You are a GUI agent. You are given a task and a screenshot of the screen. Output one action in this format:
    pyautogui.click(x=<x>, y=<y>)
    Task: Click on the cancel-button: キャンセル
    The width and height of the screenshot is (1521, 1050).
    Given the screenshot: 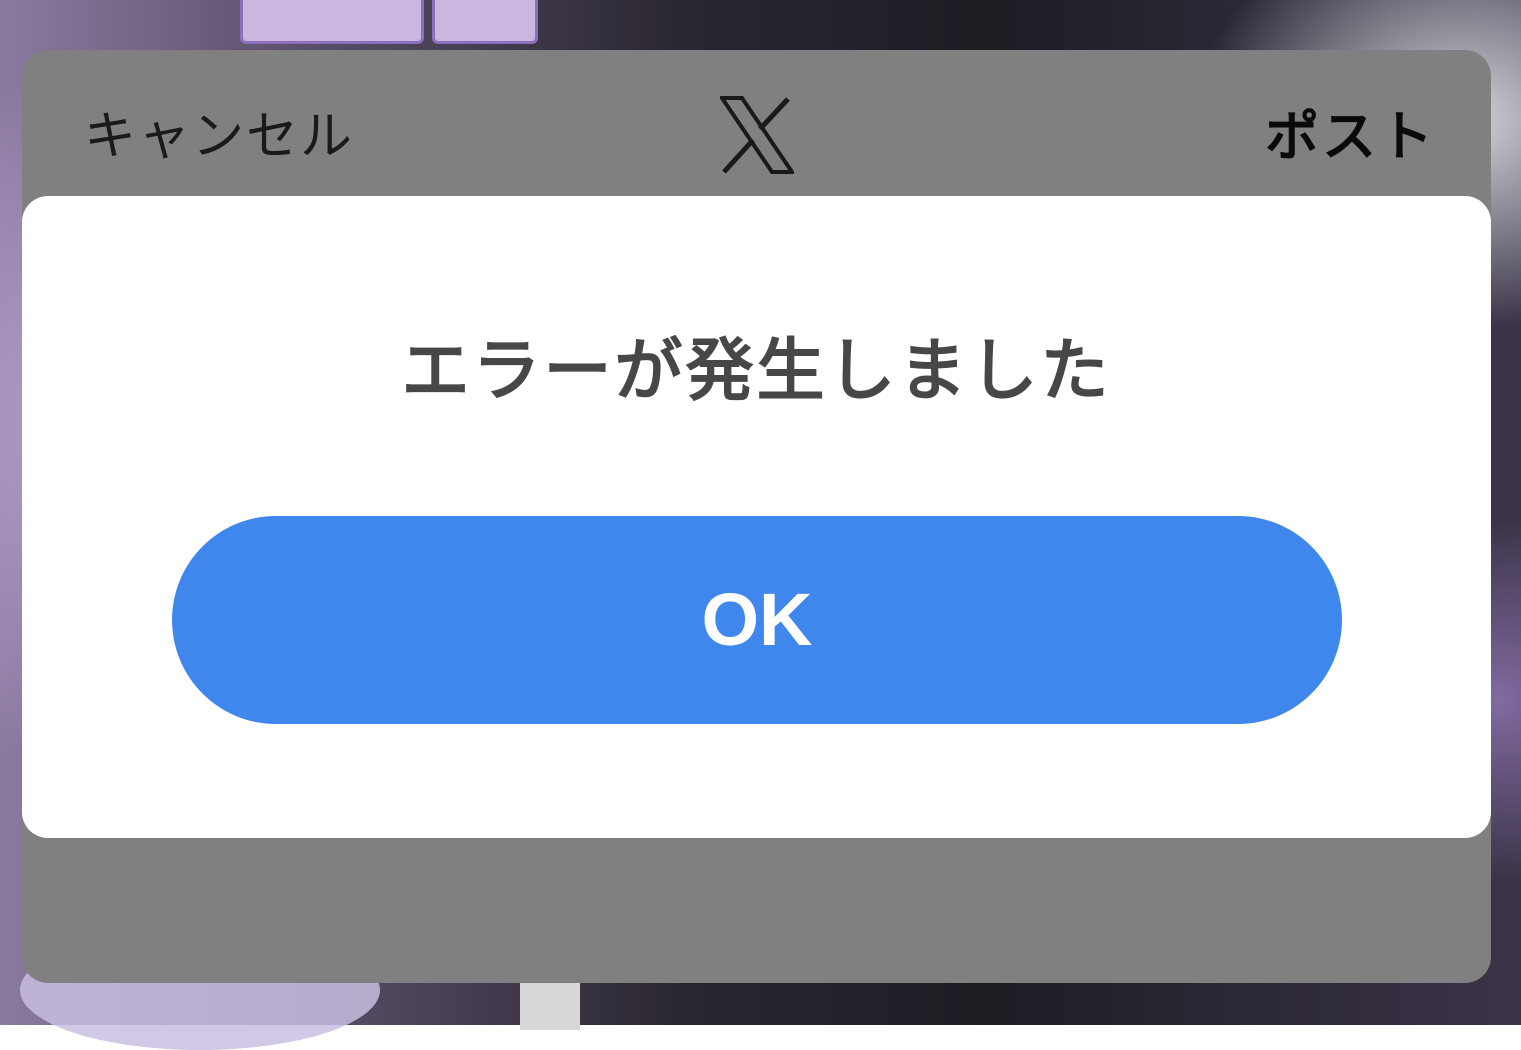 What is the action you would take?
    pyautogui.click(x=219, y=137)
    